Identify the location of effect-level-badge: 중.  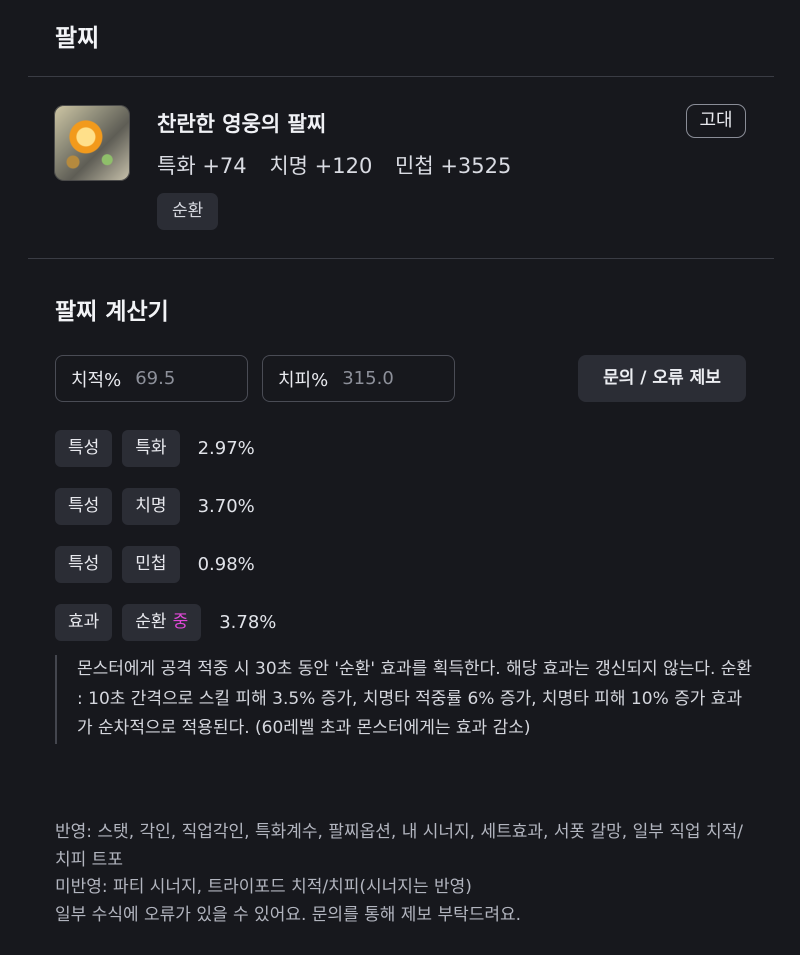
(180, 622).